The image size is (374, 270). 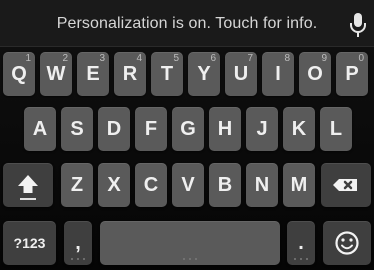 What do you see at coordinates (77, 129) in the screenshot?
I see `key-s: S` at bounding box center [77, 129].